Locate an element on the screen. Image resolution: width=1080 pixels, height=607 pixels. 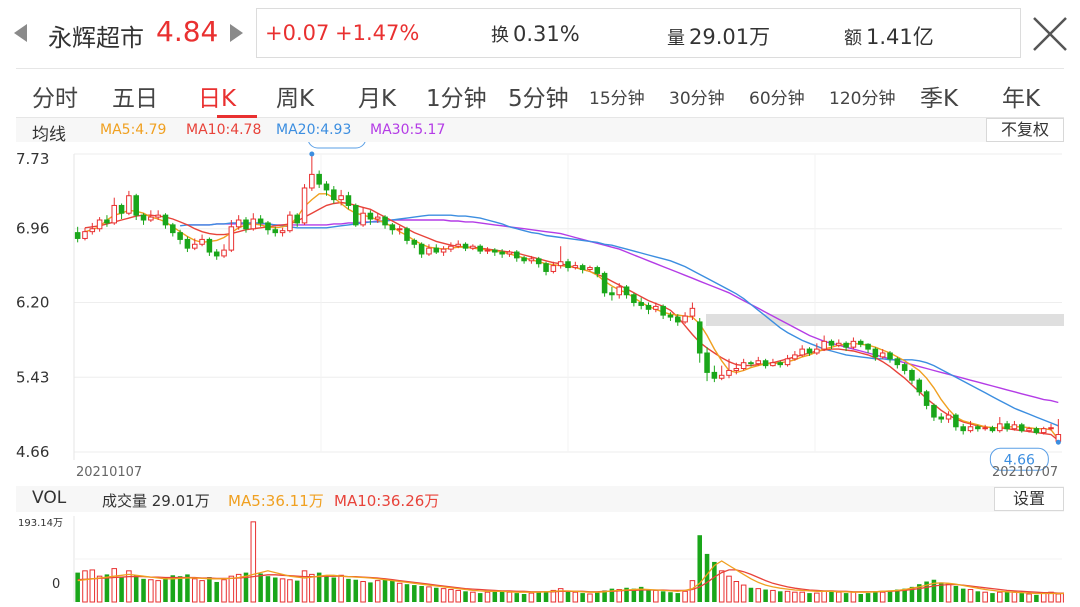
volume-chart: 193.14万 0 is located at coordinates (540, 558).